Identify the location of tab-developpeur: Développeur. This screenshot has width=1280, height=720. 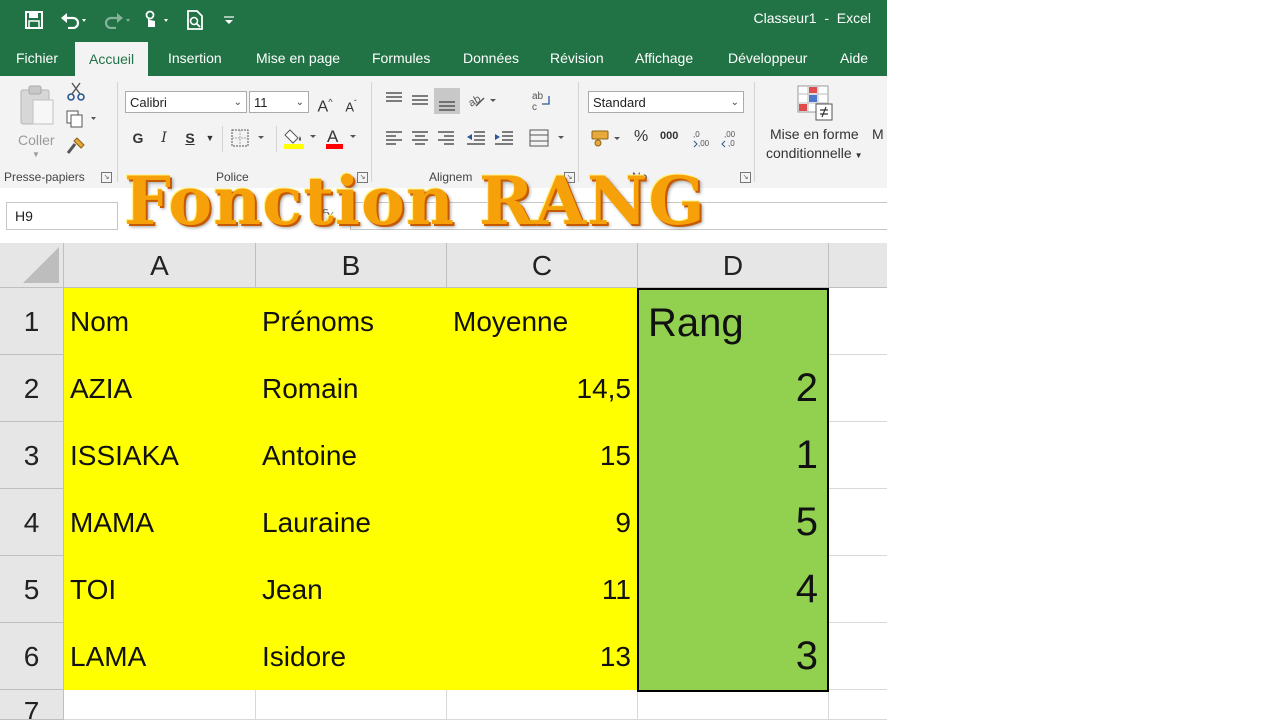
(767, 58).